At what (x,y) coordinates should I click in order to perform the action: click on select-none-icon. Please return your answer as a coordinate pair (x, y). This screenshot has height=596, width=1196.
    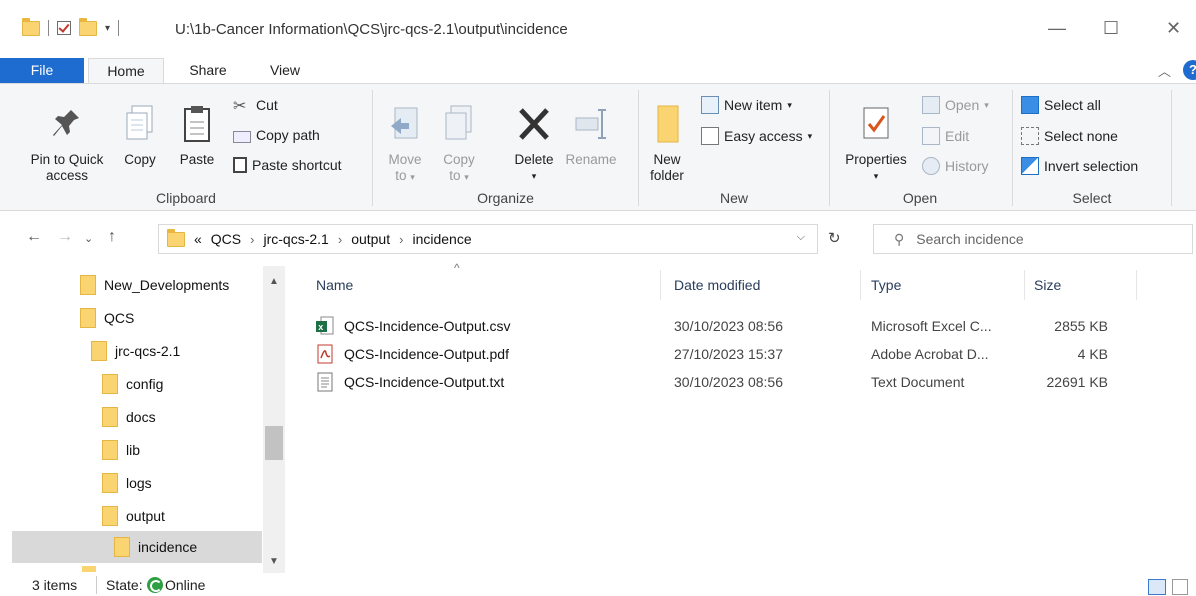
    Looking at the image, I should click on (1030, 136).